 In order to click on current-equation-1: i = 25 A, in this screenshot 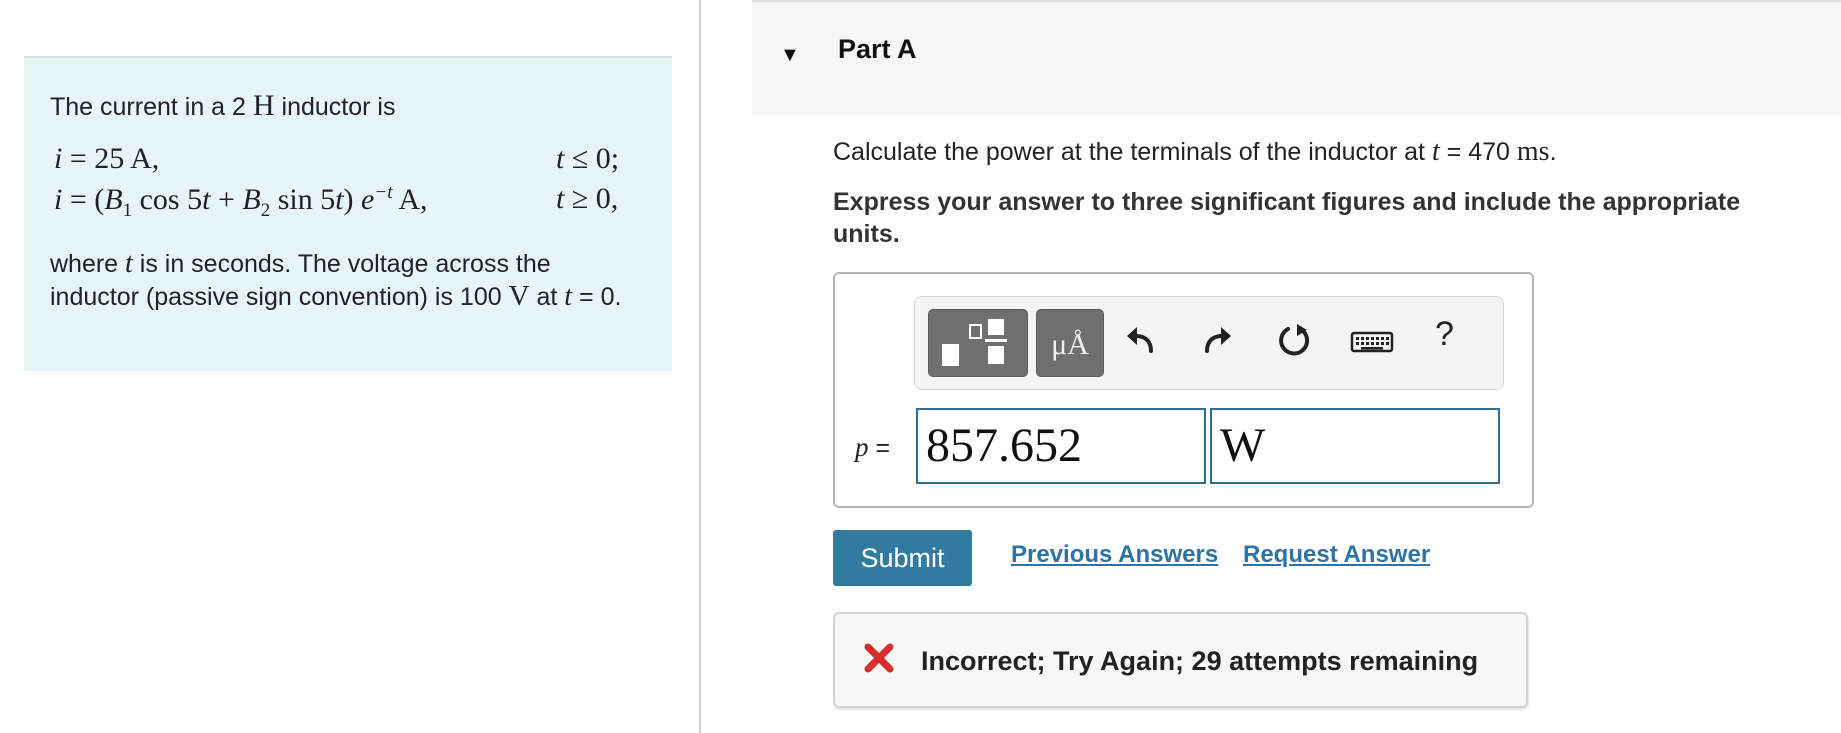, I will do `click(107, 158)`.